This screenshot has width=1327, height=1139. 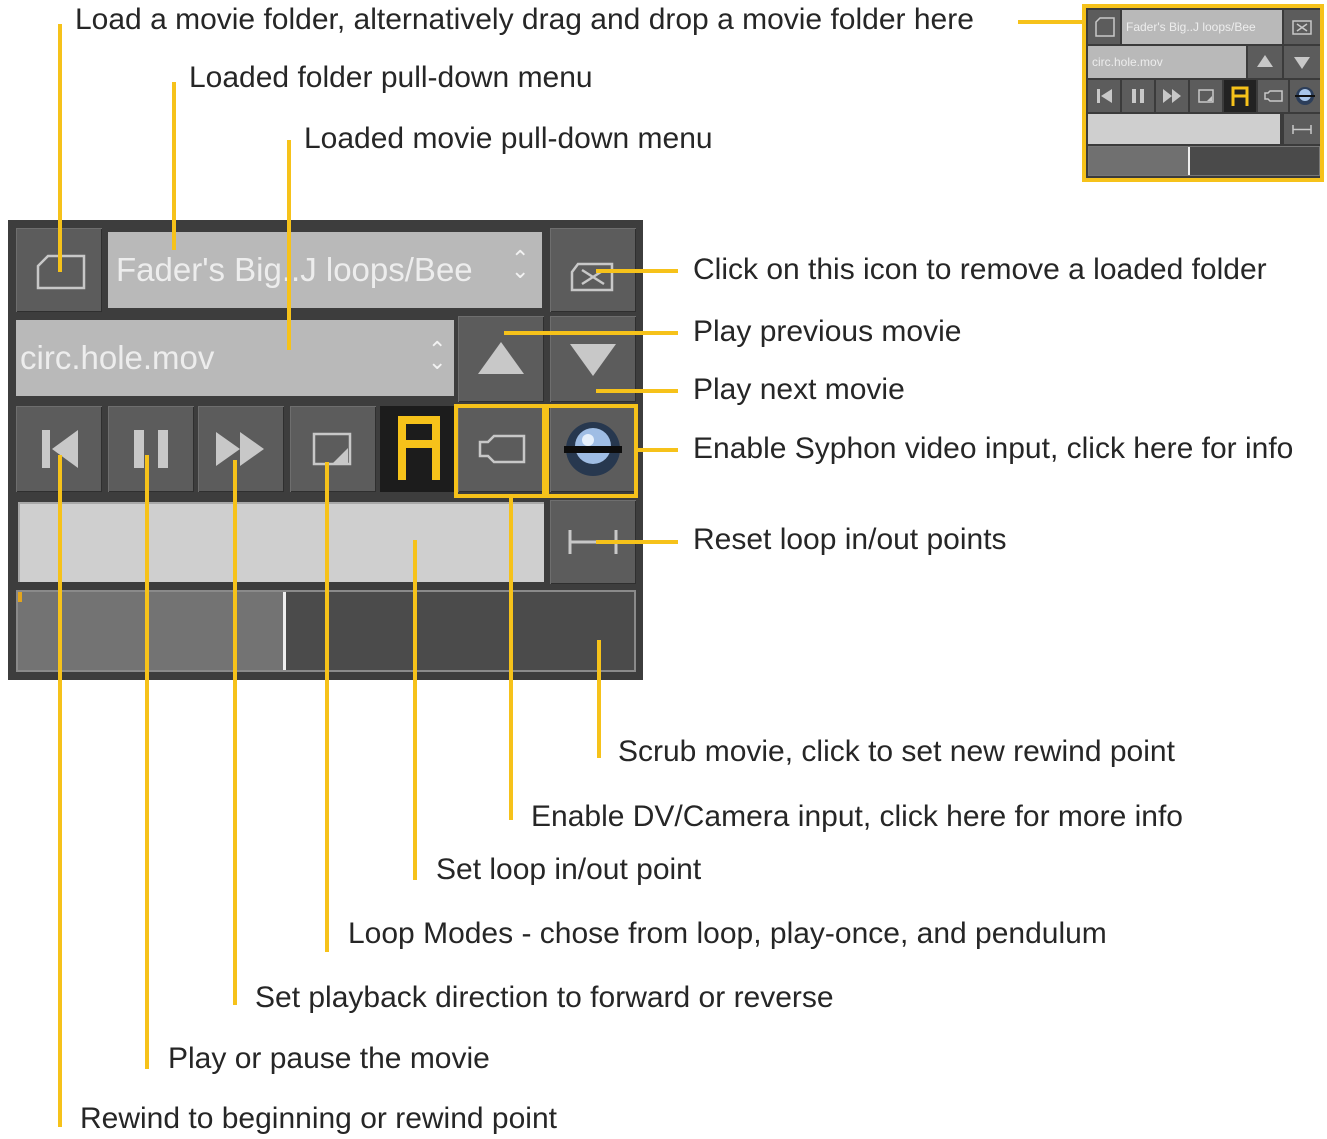 I want to click on mini-prev-button, so click(x=1265, y=62).